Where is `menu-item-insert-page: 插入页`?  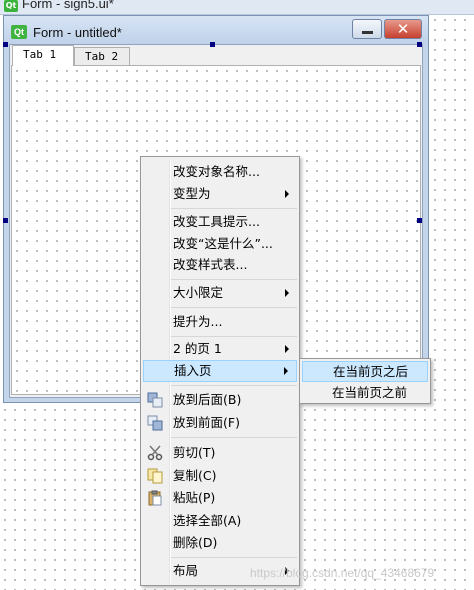
menu-item-insert-page: 插入页 is located at coordinates (220, 371).